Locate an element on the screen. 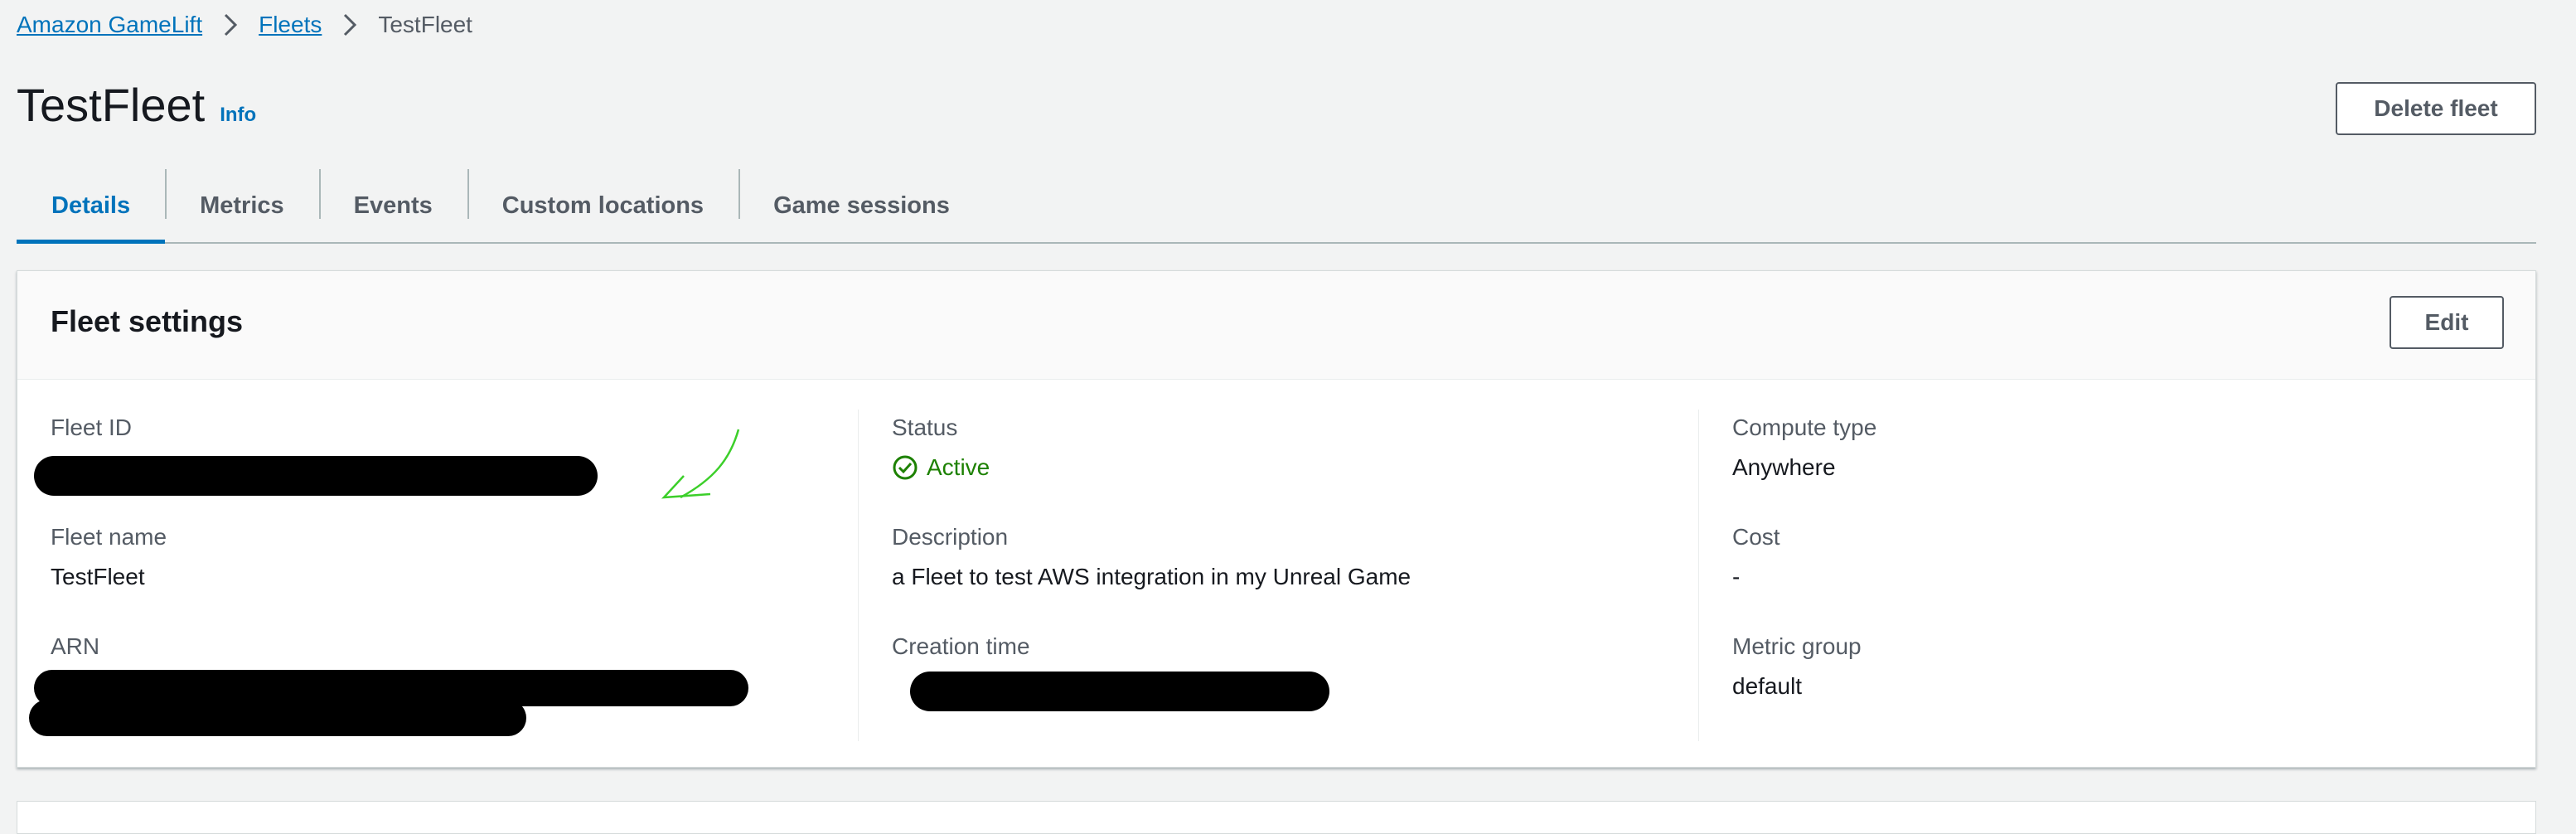  field-cost: Cost - is located at coordinates (2133, 573).